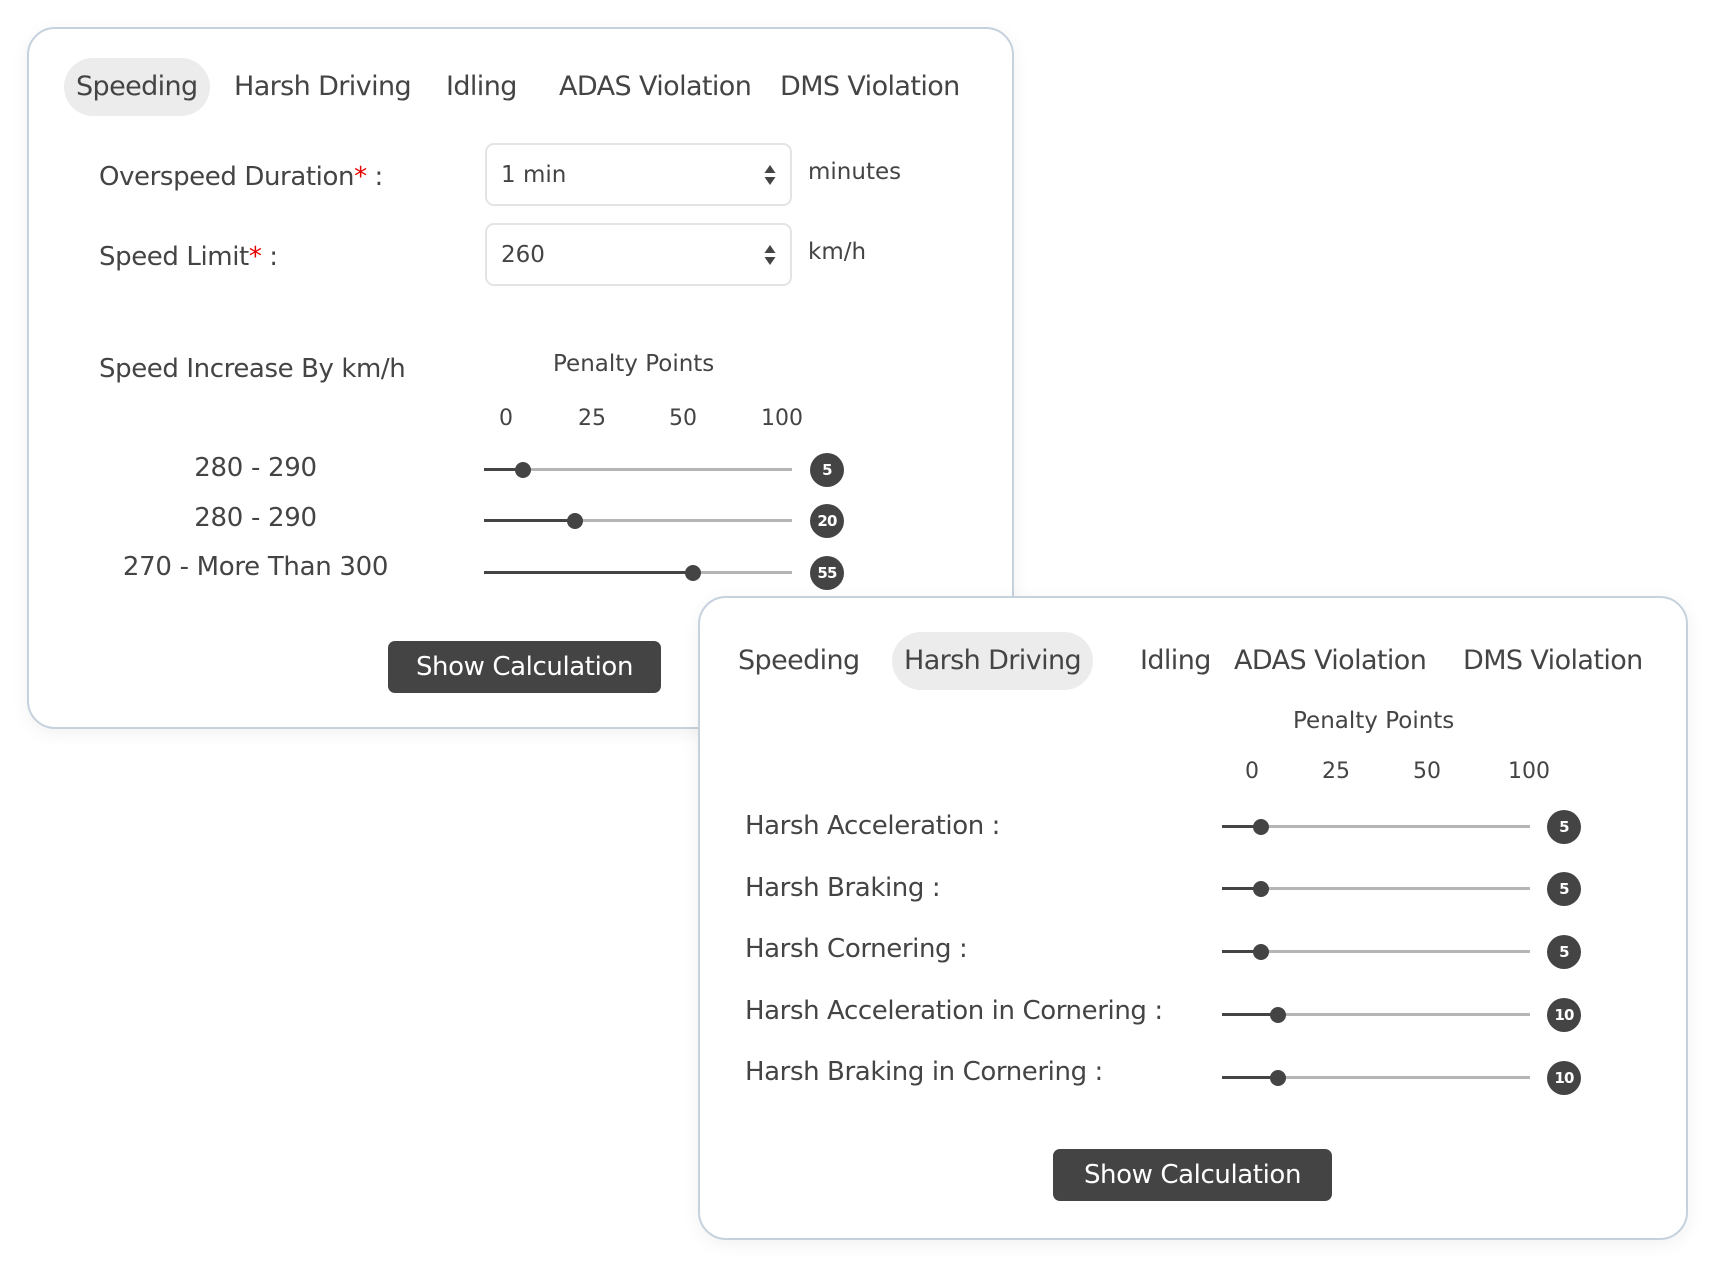 The width and height of the screenshot is (1709, 1267). Describe the element at coordinates (924, 1072) in the screenshot. I see `harsh-event-label: Harsh Braking in Cornering :` at that location.